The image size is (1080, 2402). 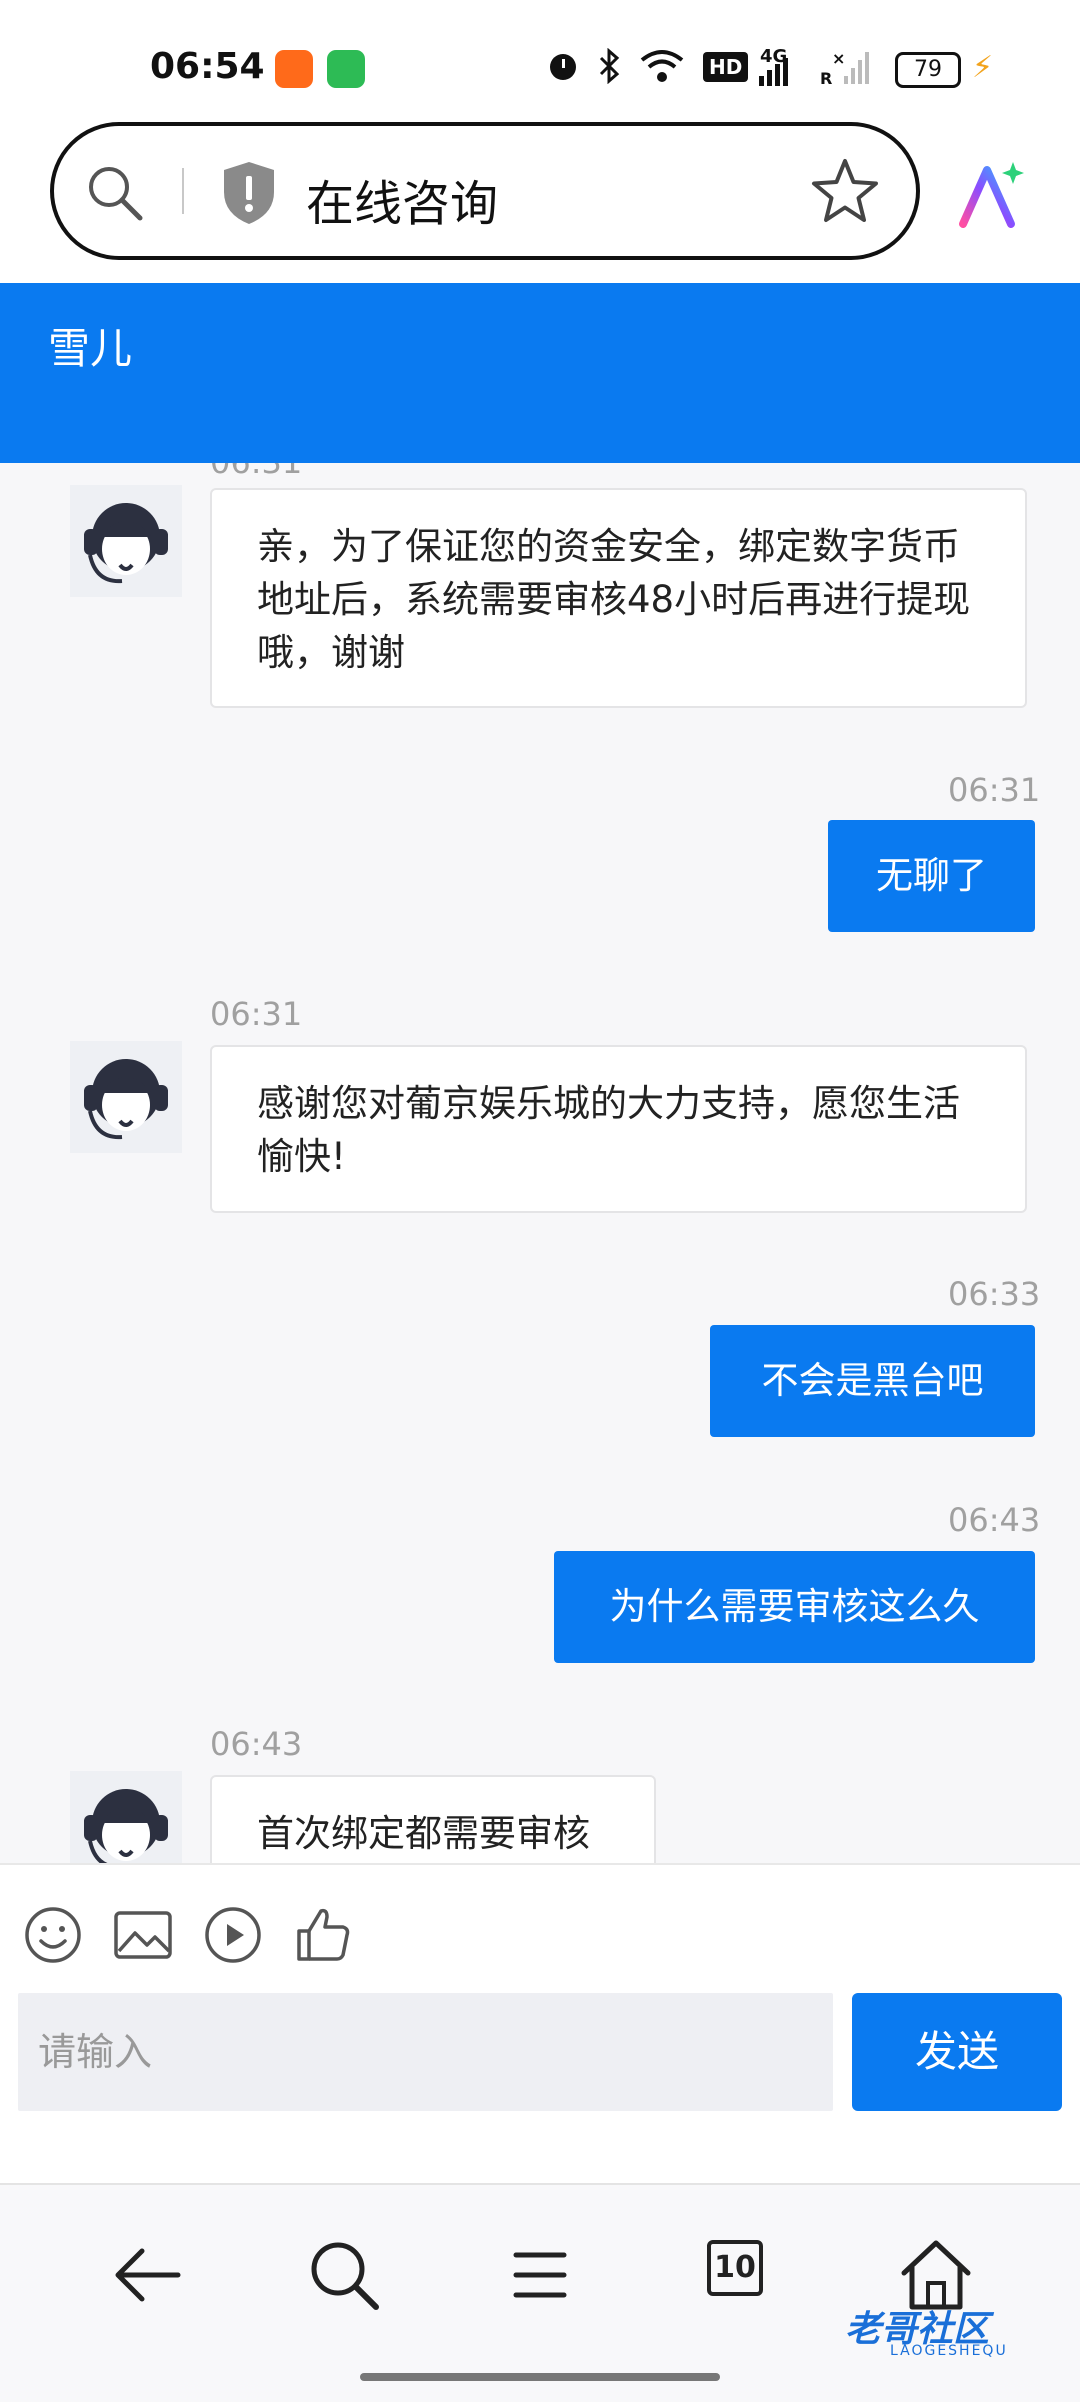 What do you see at coordinates (540, 373) in the screenshot?
I see `chat-header: 雪儿` at bounding box center [540, 373].